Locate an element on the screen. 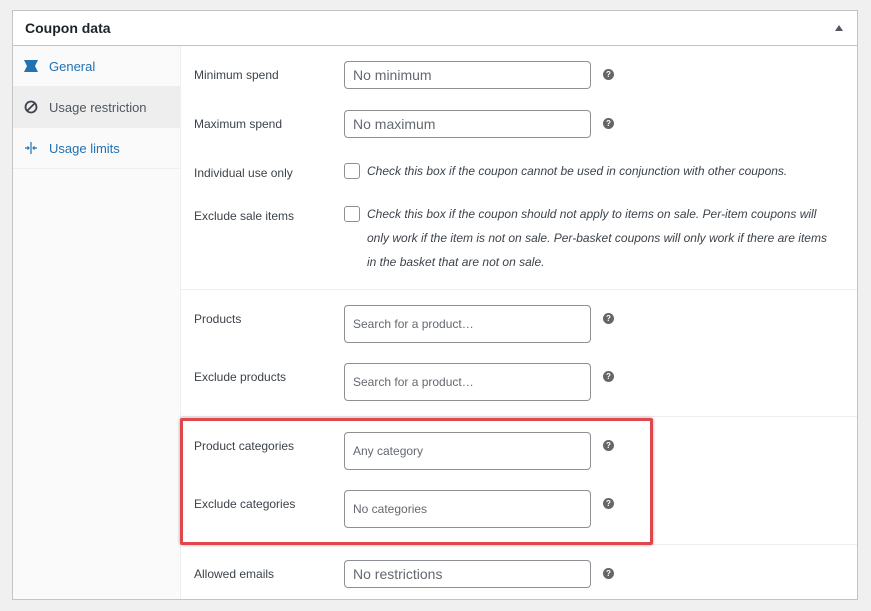 Image resolution: width=871 pixels, height=611 pixels. exclude-categories-input is located at coordinates (467, 509).